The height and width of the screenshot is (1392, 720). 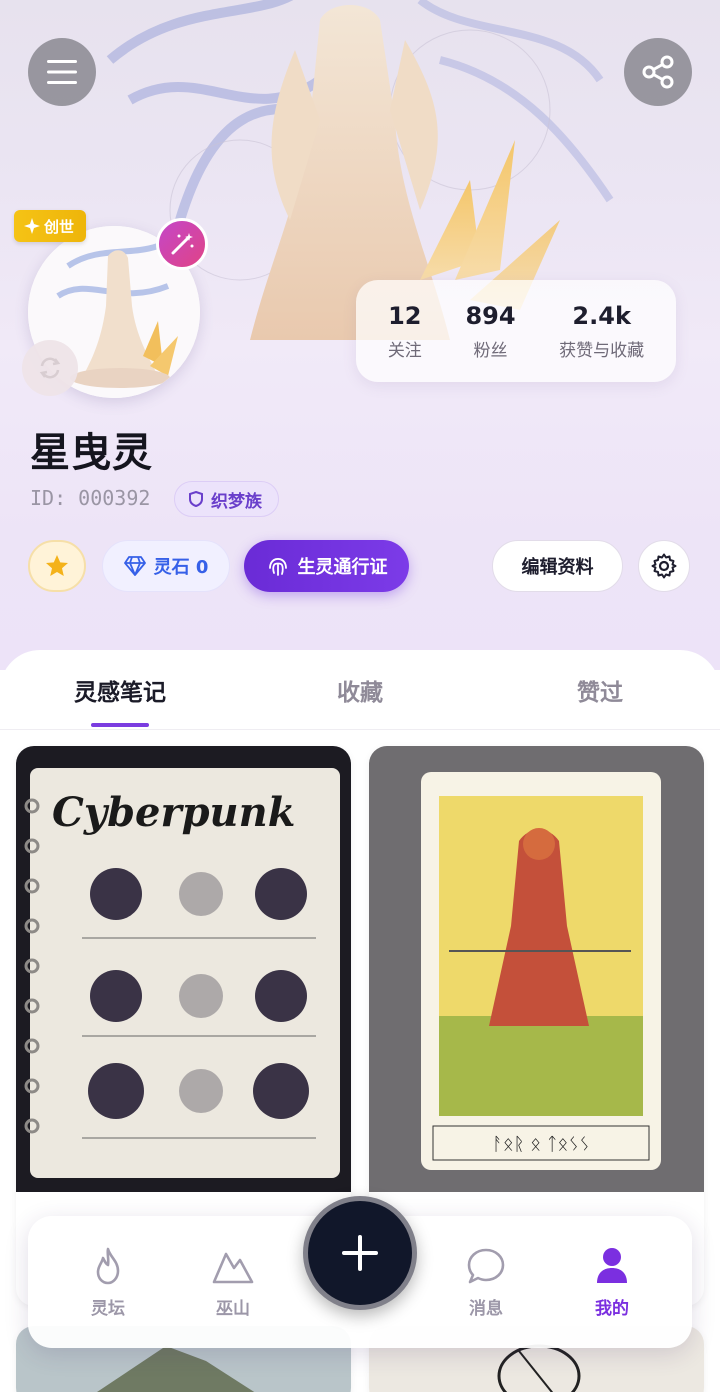 I want to click on create-post-button, so click(x=360, y=1253).